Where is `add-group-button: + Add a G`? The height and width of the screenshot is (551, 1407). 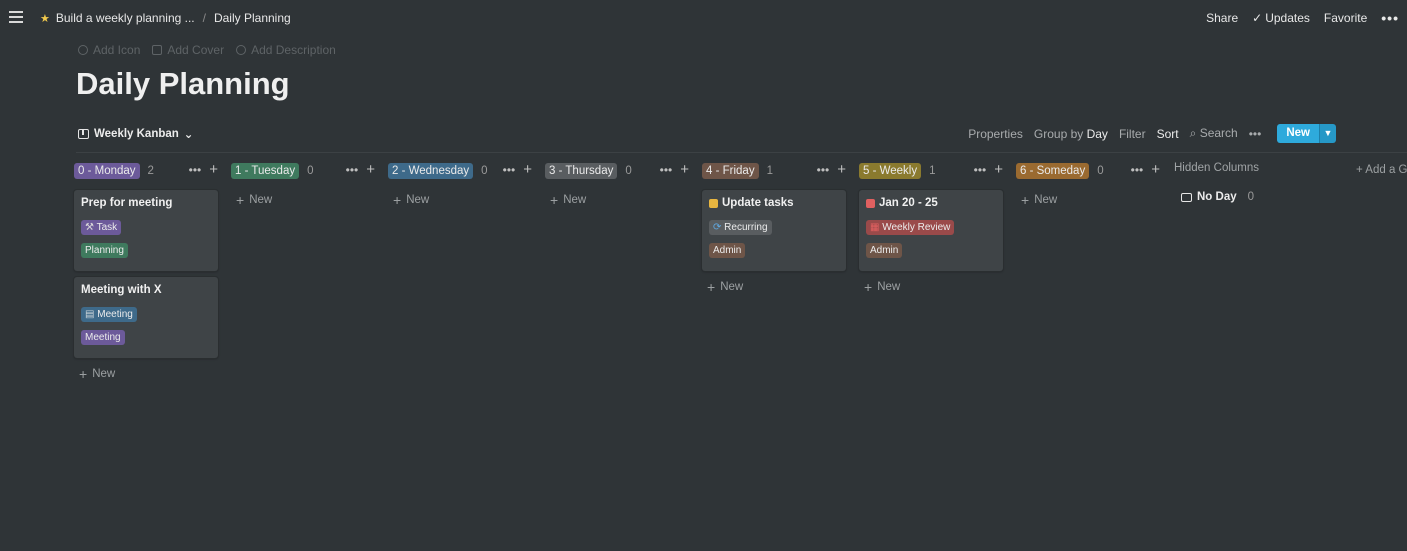
add-group-button: + Add a G is located at coordinates (1381, 170).